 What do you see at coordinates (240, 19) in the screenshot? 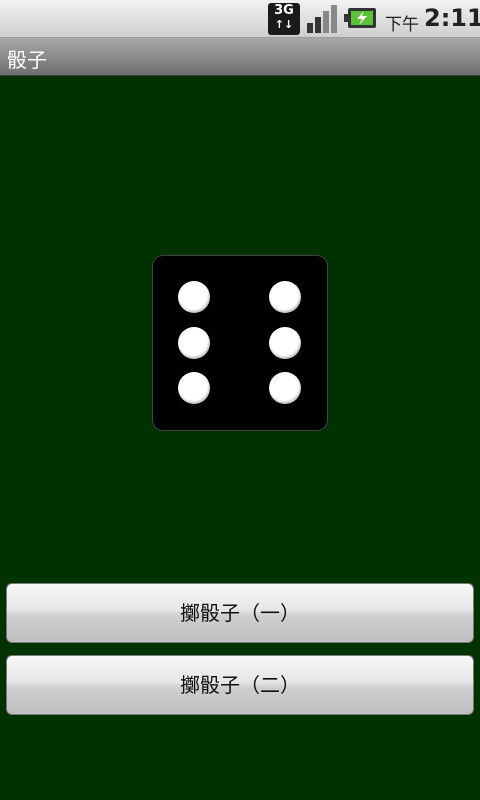
I see `status-bar: 3G ↑↓ 下午 2:11` at bounding box center [240, 19].